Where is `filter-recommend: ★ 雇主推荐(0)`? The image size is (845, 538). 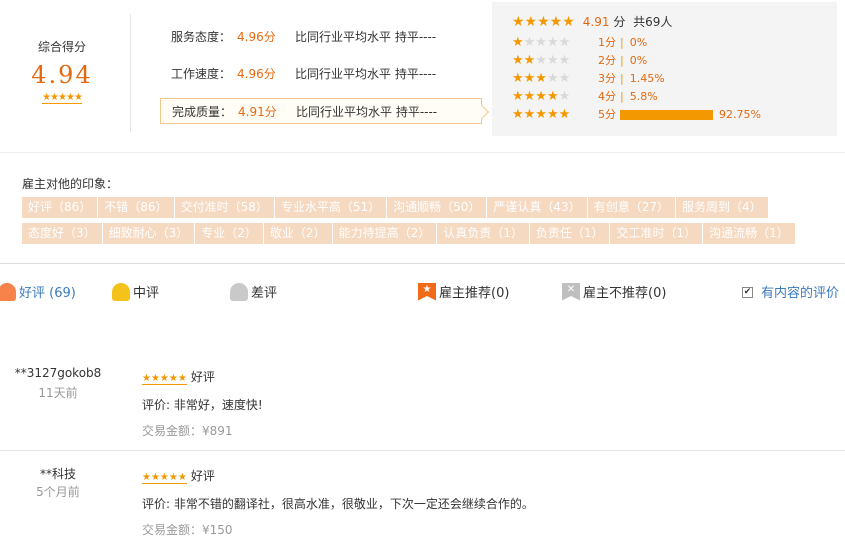 filter-recommend: ★ 雇主推荐(0) is located at coordinates (463, 294).